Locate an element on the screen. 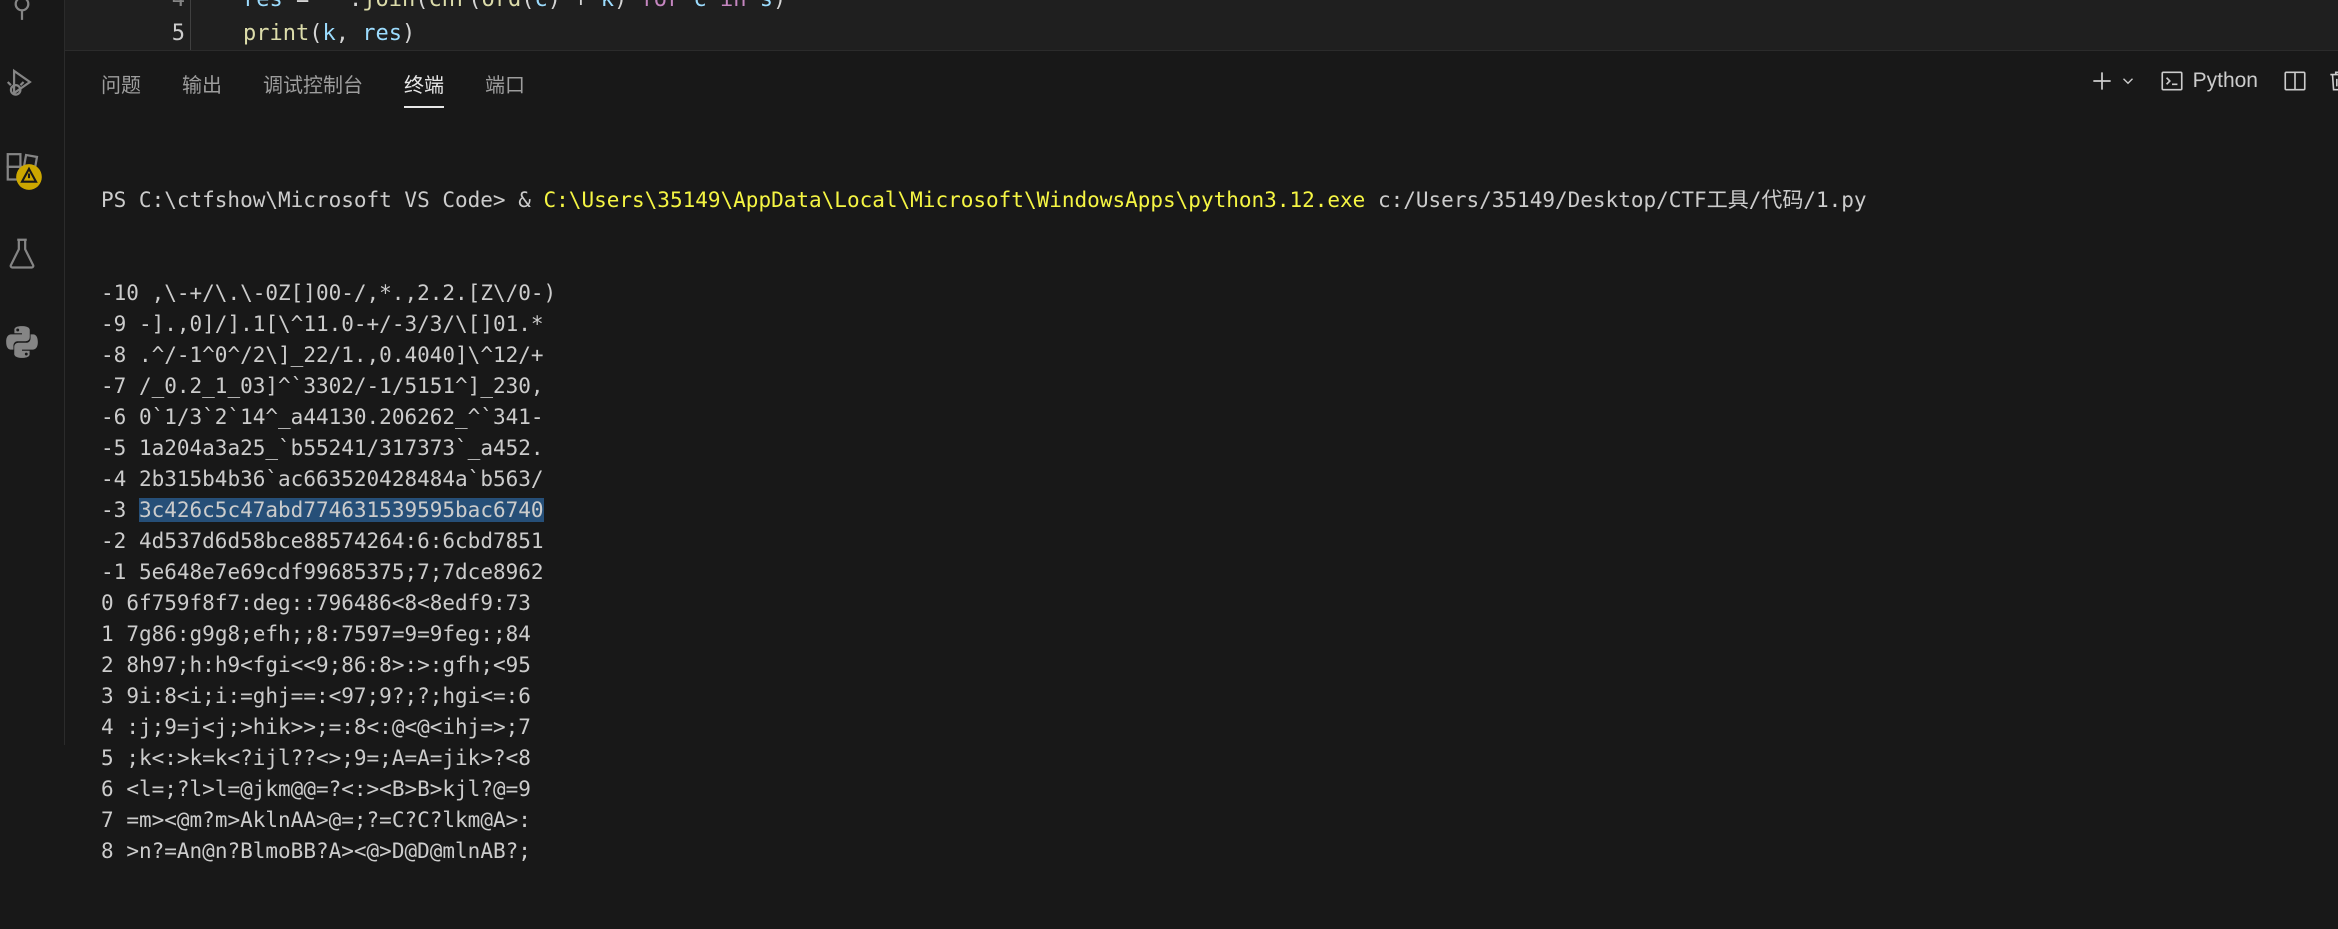 Image resolution: width=2338 pixels, height=929 pixels. trash-icon is located at coordinates (2334, 81).